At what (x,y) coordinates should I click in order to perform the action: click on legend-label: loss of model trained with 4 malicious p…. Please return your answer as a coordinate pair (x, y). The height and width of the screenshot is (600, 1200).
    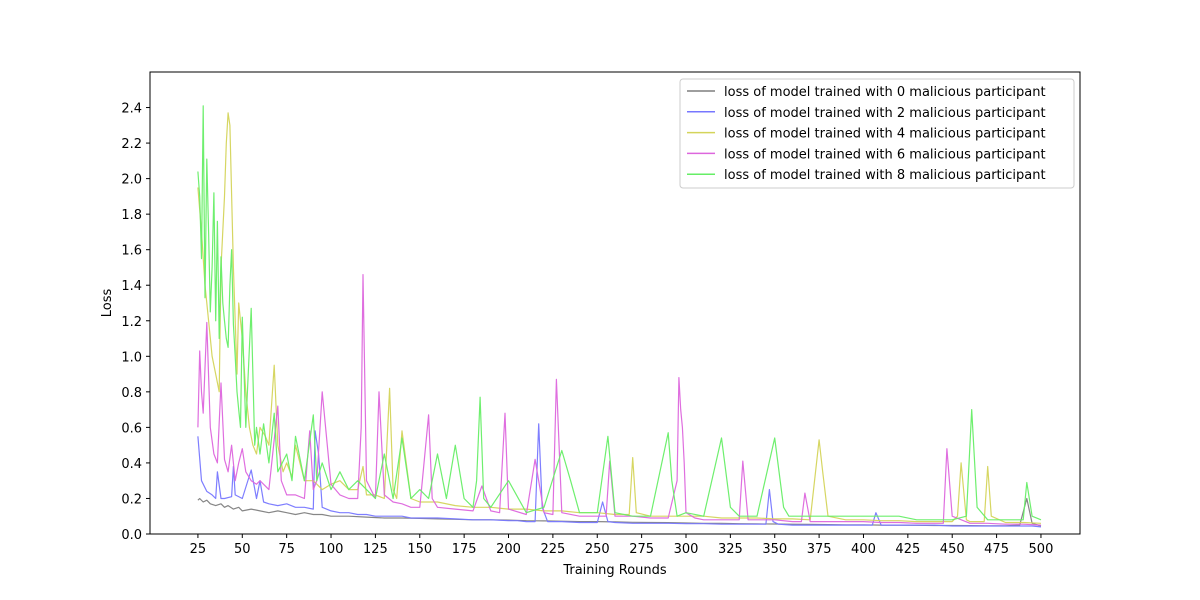
    Looking at the image, I should click on (885, 134).